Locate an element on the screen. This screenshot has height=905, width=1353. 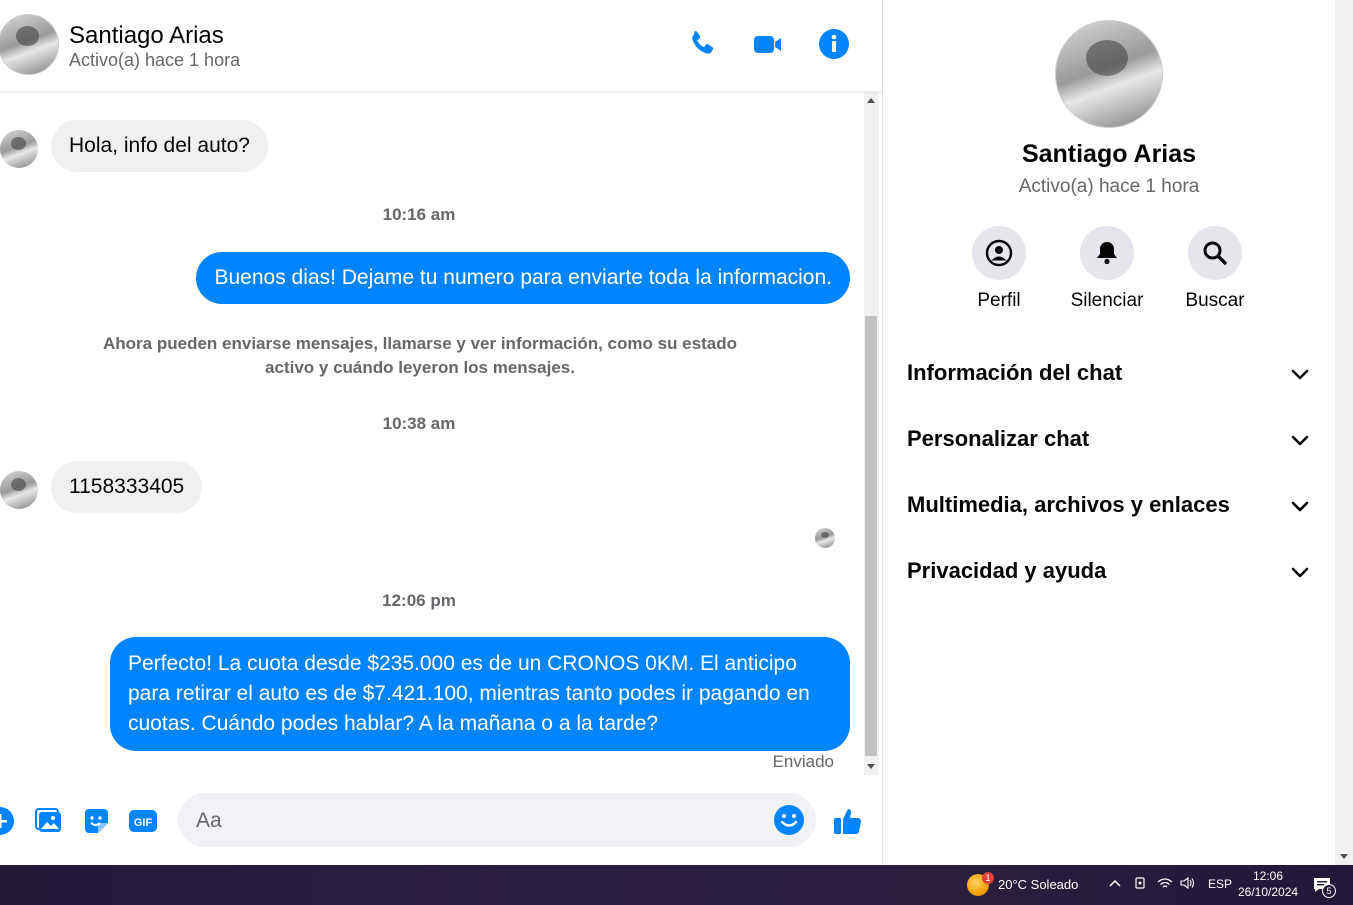
profile-icon is located at coordinates (999, 253).